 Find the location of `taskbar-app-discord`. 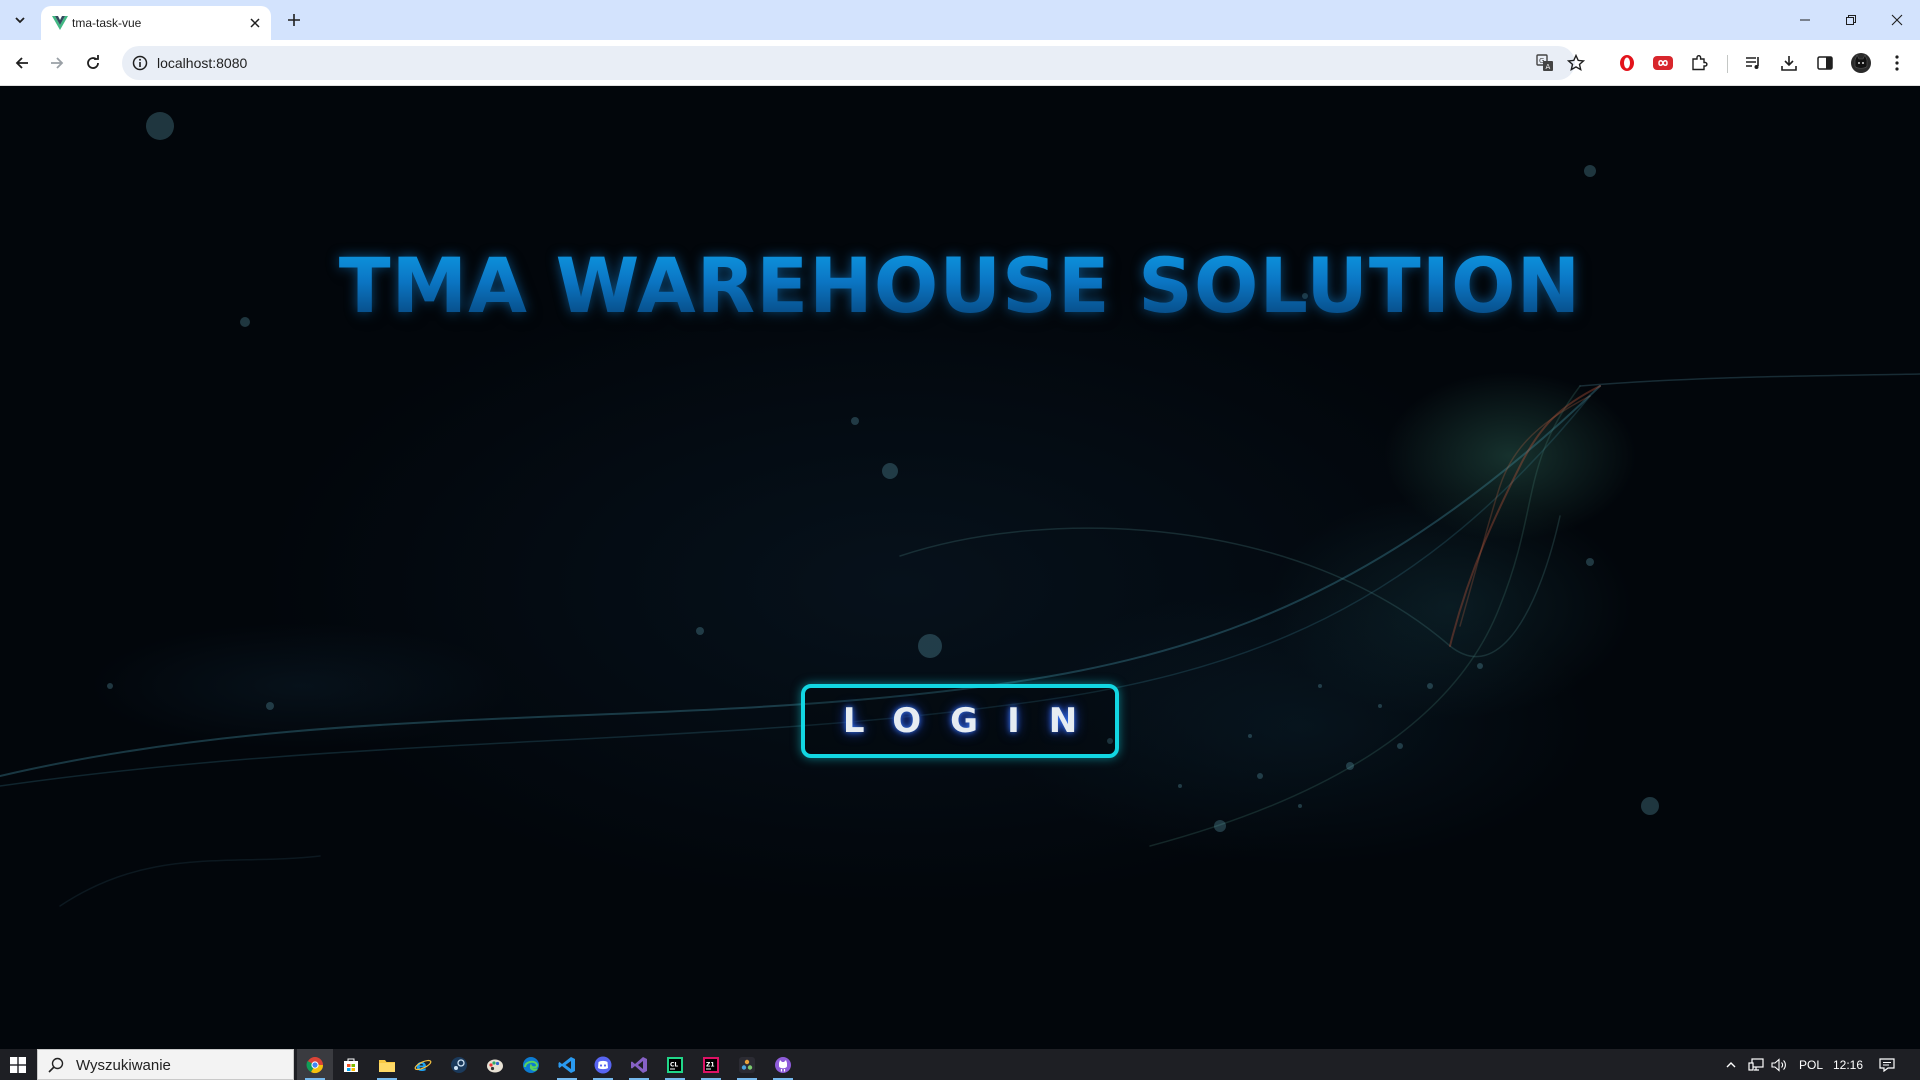

taskbar-app-discord is located at coordinates (603, 1064).